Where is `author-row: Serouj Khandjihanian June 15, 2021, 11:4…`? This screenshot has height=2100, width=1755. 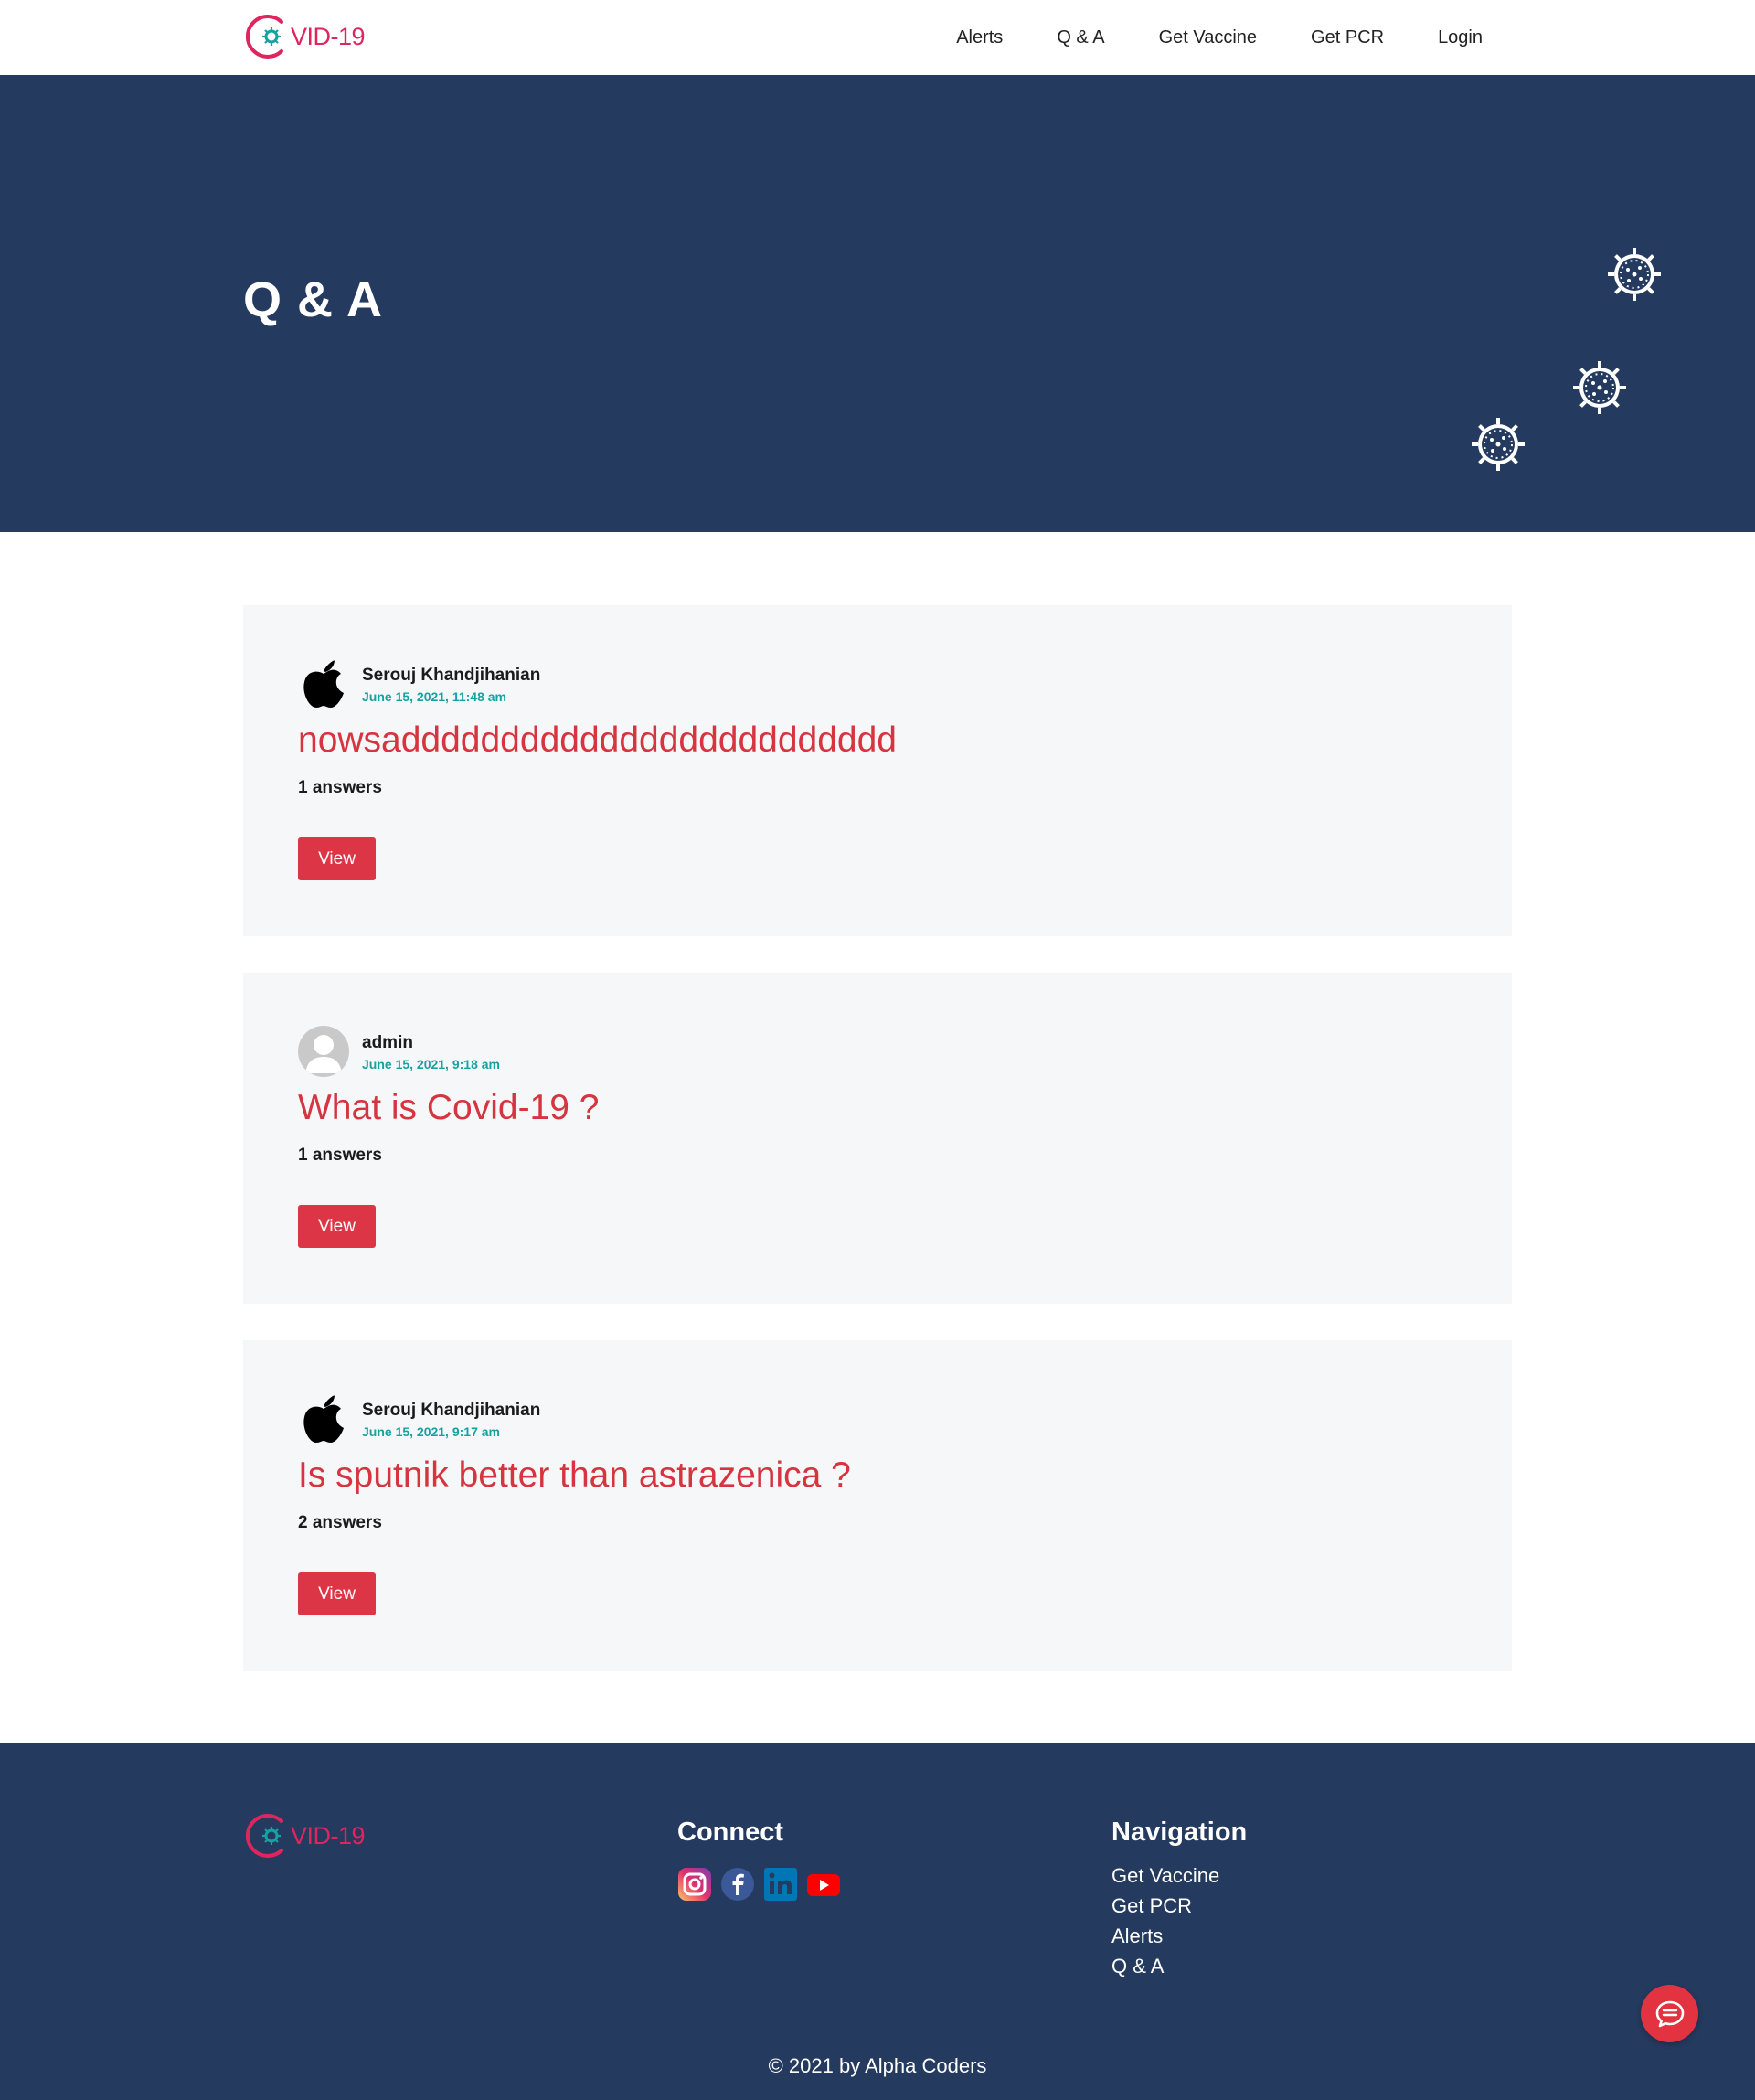
author-row: Serouj Khandjihanian June 15, 2021, 11:4… is located at coordinates (419, 683).